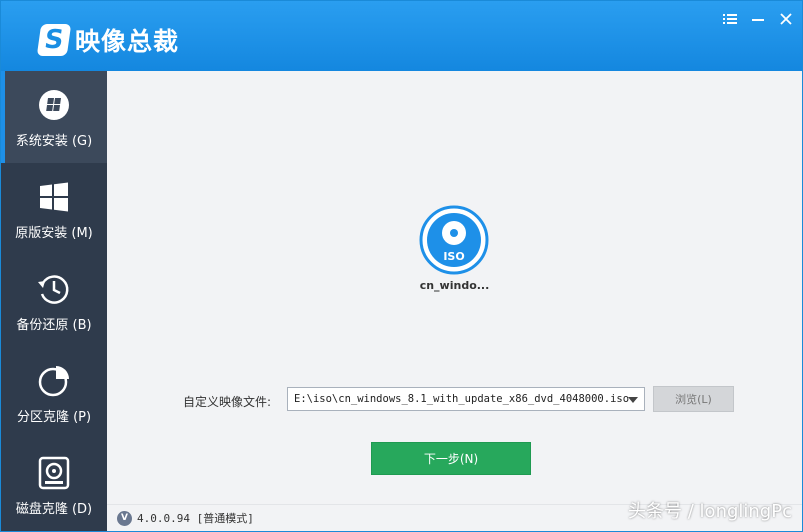  I want to click on app-logo: S 映像总裁, so click(108, 40).